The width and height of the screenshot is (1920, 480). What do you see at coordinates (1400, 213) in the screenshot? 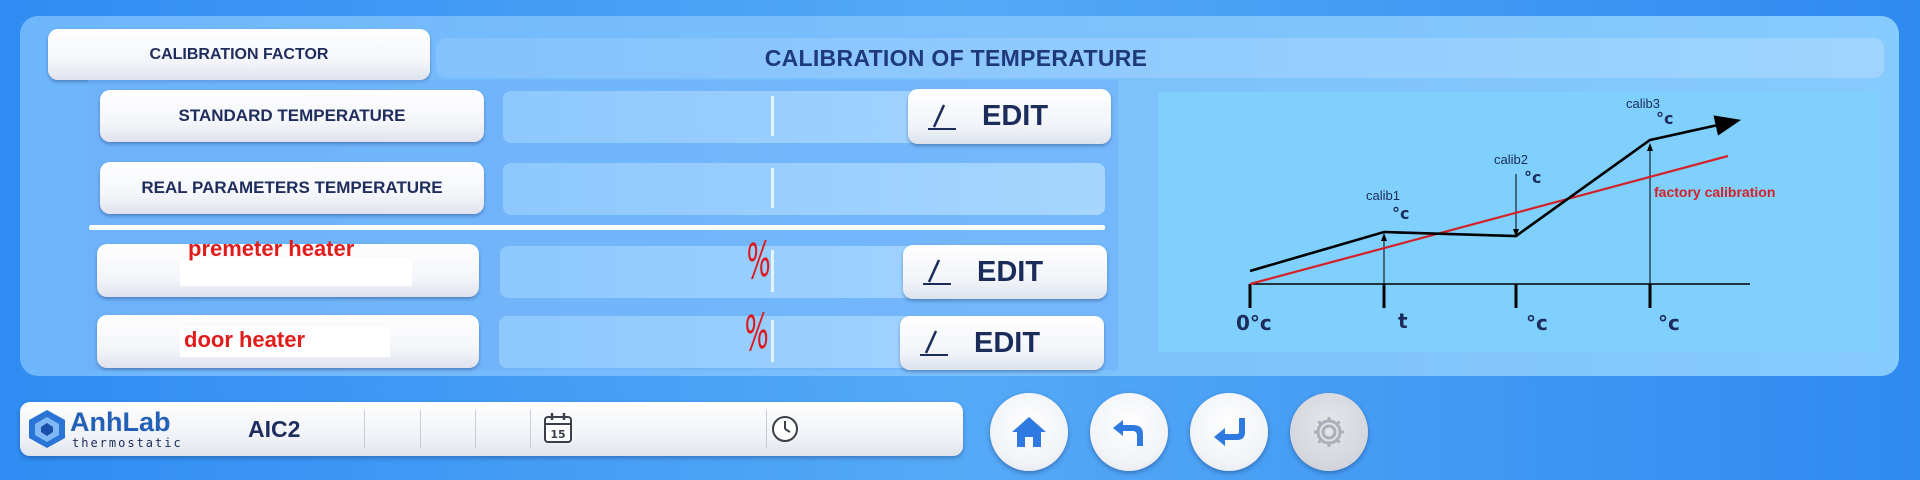
I see `calib1-unit: °c` at bounding box center [1400, 213].